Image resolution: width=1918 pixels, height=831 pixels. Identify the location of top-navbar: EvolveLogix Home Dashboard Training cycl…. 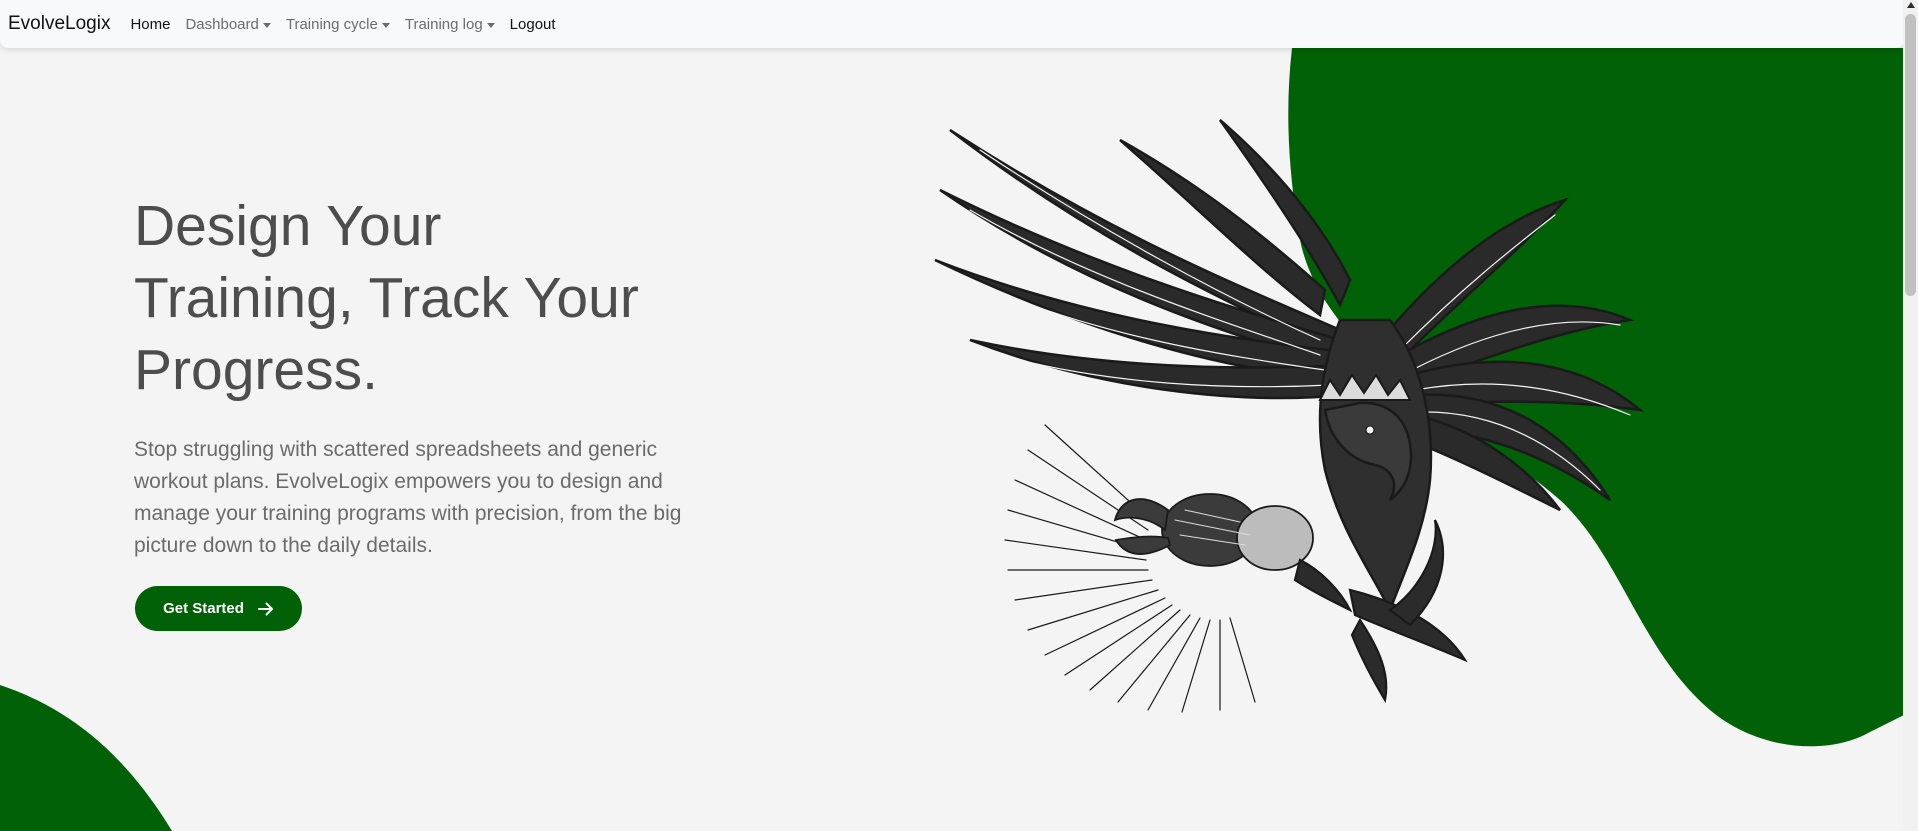
(952, 24).